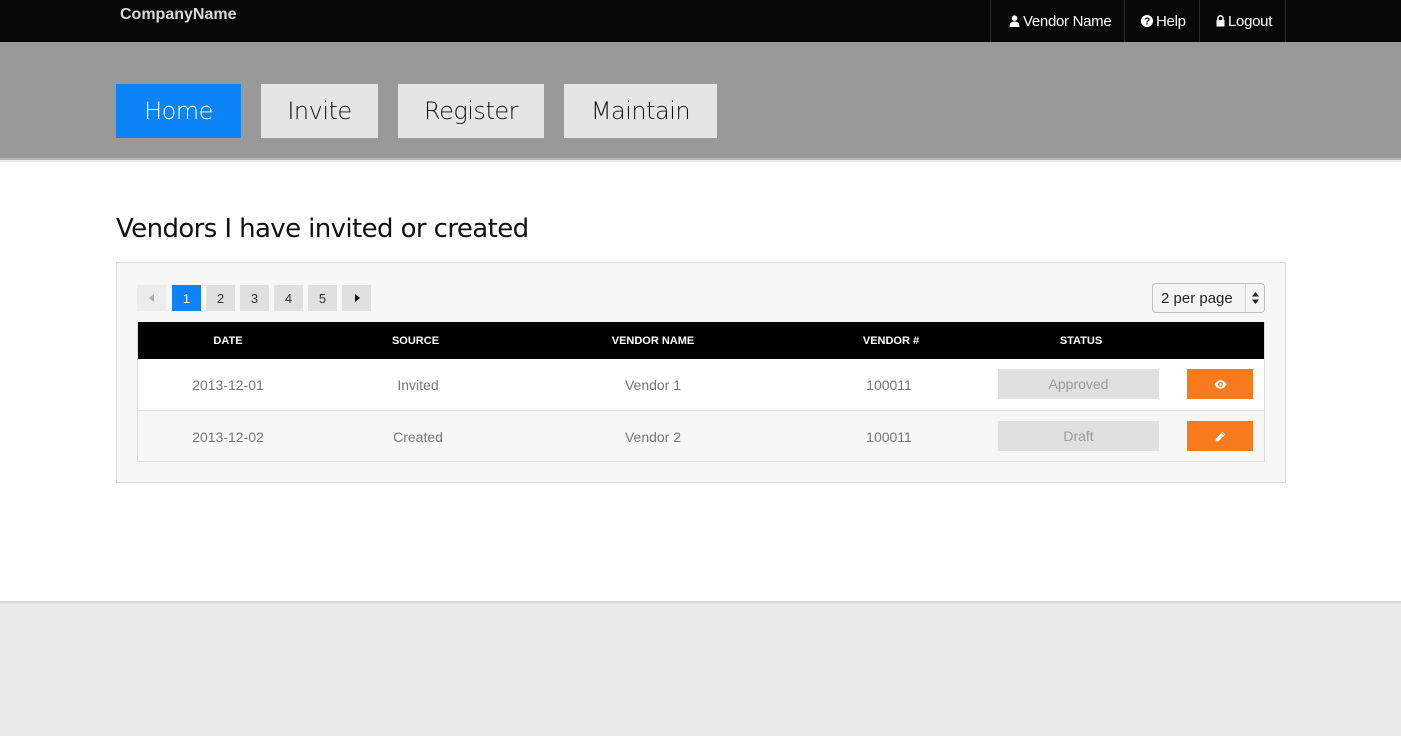 The width and height of the screenshot is (1401, 736). What do you see at coordinates (653, 384) in the screenshot?
I see `cell-vendor-name: Vendor 1` at bounding box center [653, 384].